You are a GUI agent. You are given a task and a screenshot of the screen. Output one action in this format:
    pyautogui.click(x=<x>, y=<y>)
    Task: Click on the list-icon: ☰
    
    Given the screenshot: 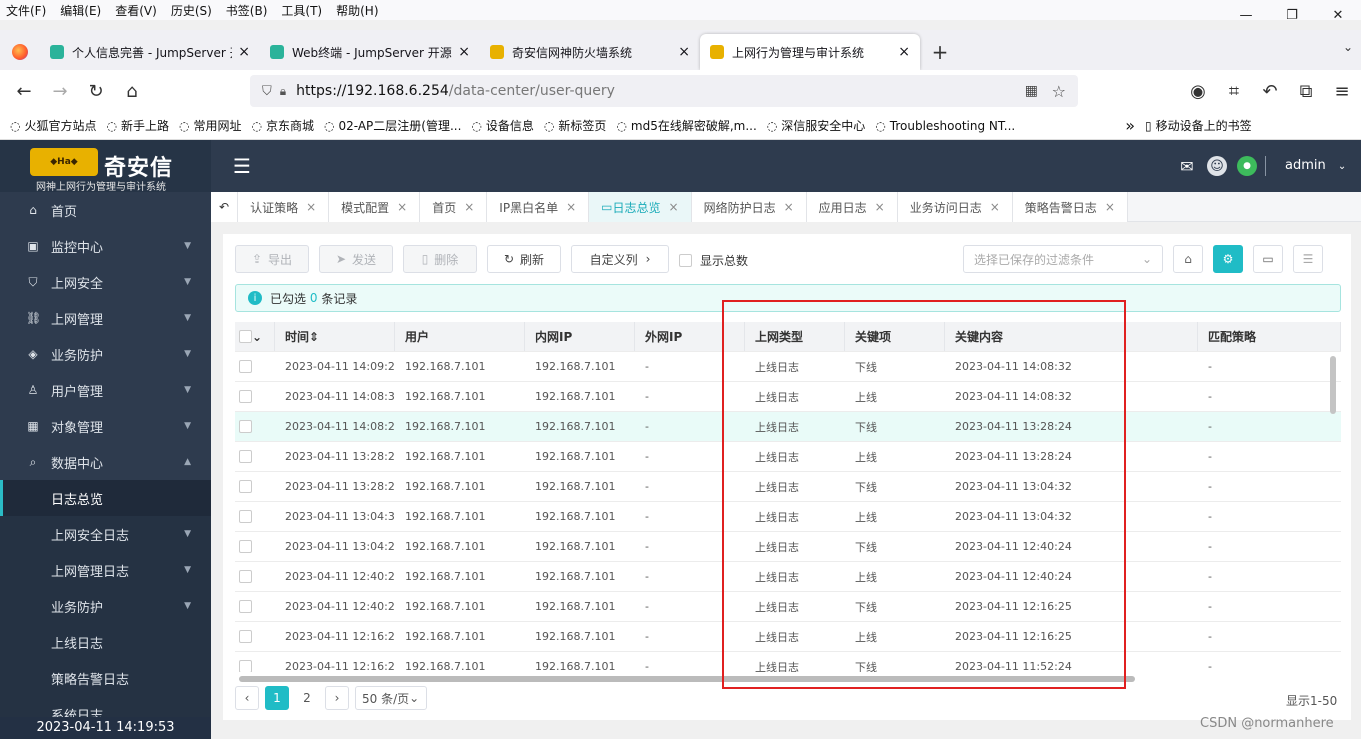 What is the action you would take?
    pyautogui.click(x=1308, y=259)
    